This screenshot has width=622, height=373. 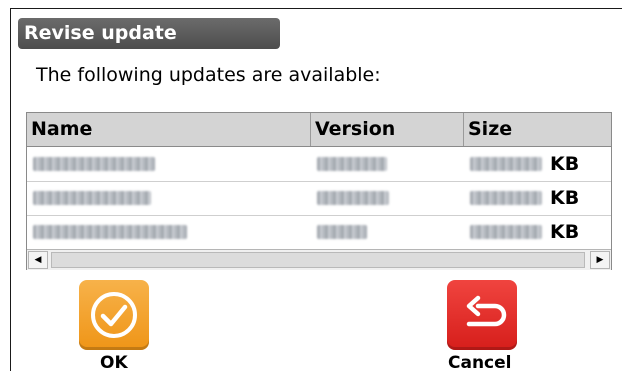 What do you see at coordinates (149, 33) in the screenshot?
I see `dialog-title: Revise update` at bounding box center [149, 33].